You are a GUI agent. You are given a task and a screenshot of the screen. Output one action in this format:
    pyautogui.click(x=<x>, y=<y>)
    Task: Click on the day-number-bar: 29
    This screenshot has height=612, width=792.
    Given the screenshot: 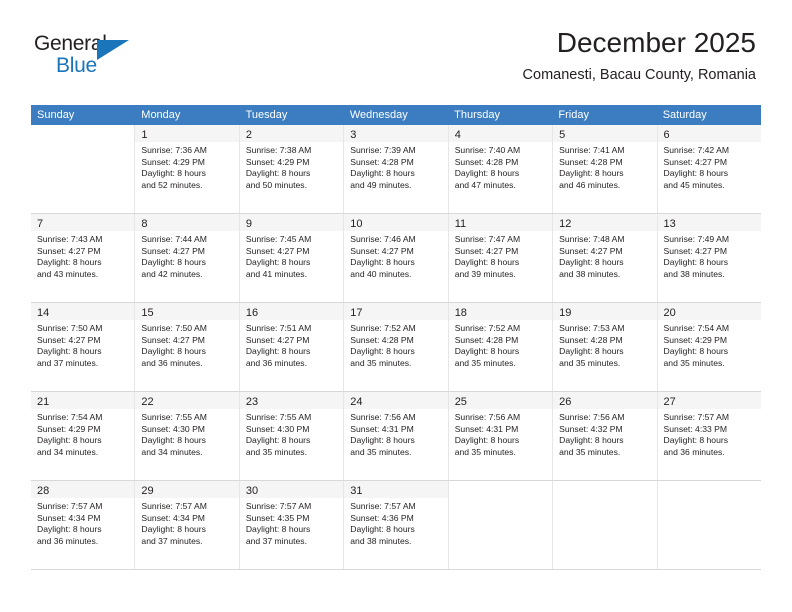 What is the action you would take?
    pyautogui.click(x=187, y=489)
    